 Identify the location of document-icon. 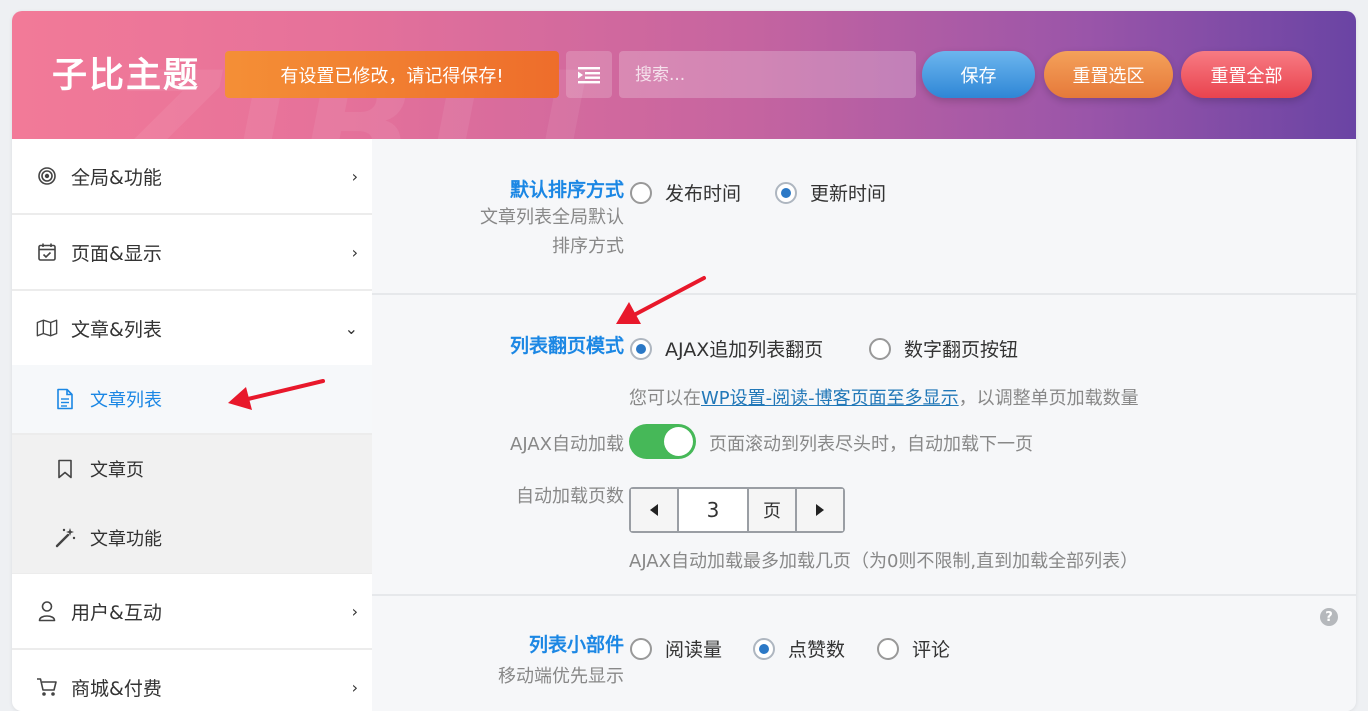
(65, 399).